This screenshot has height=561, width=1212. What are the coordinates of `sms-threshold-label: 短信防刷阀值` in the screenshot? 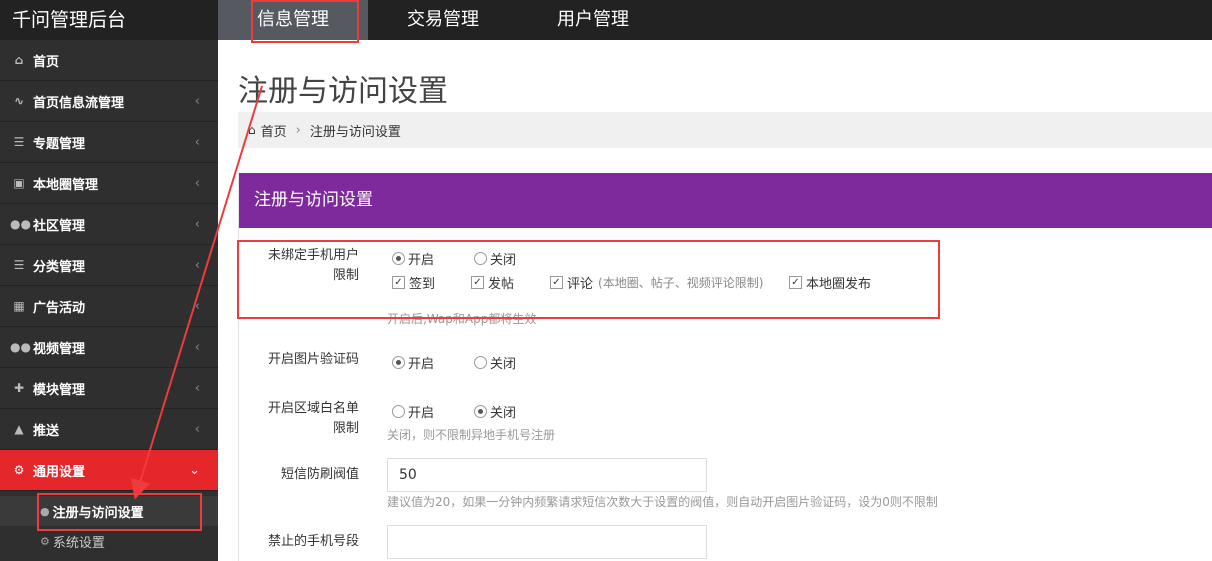 It's located at (319, 474).